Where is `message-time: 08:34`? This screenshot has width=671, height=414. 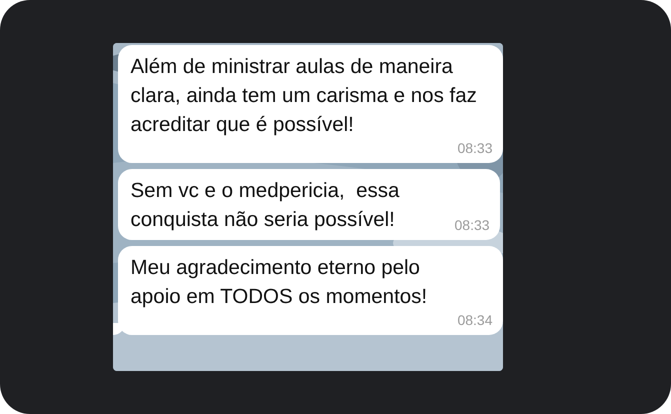 message-time: 08:34 is located at coordinates (474, 320).